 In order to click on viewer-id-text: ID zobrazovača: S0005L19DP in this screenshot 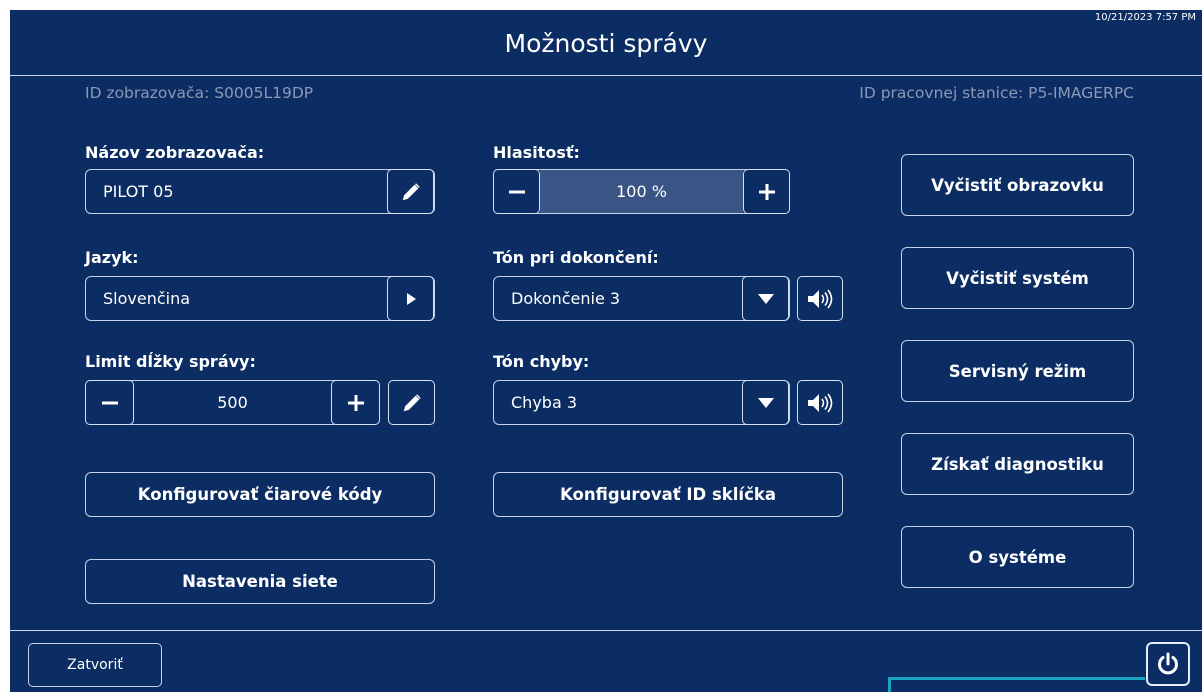, I will do `click(199, 93)`.